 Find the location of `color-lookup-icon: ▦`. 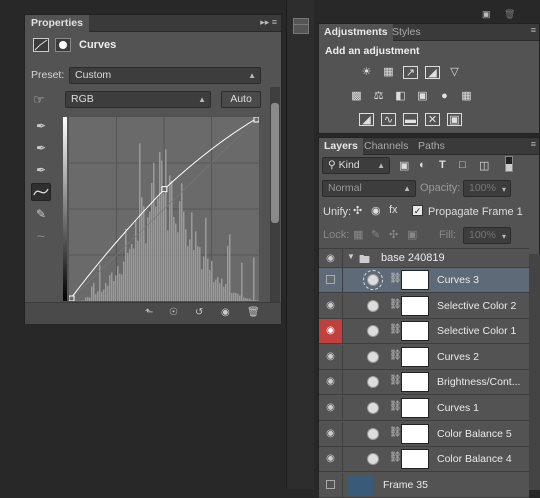

color-lookup-icon: ▦ is located at coordinates (466, 96).